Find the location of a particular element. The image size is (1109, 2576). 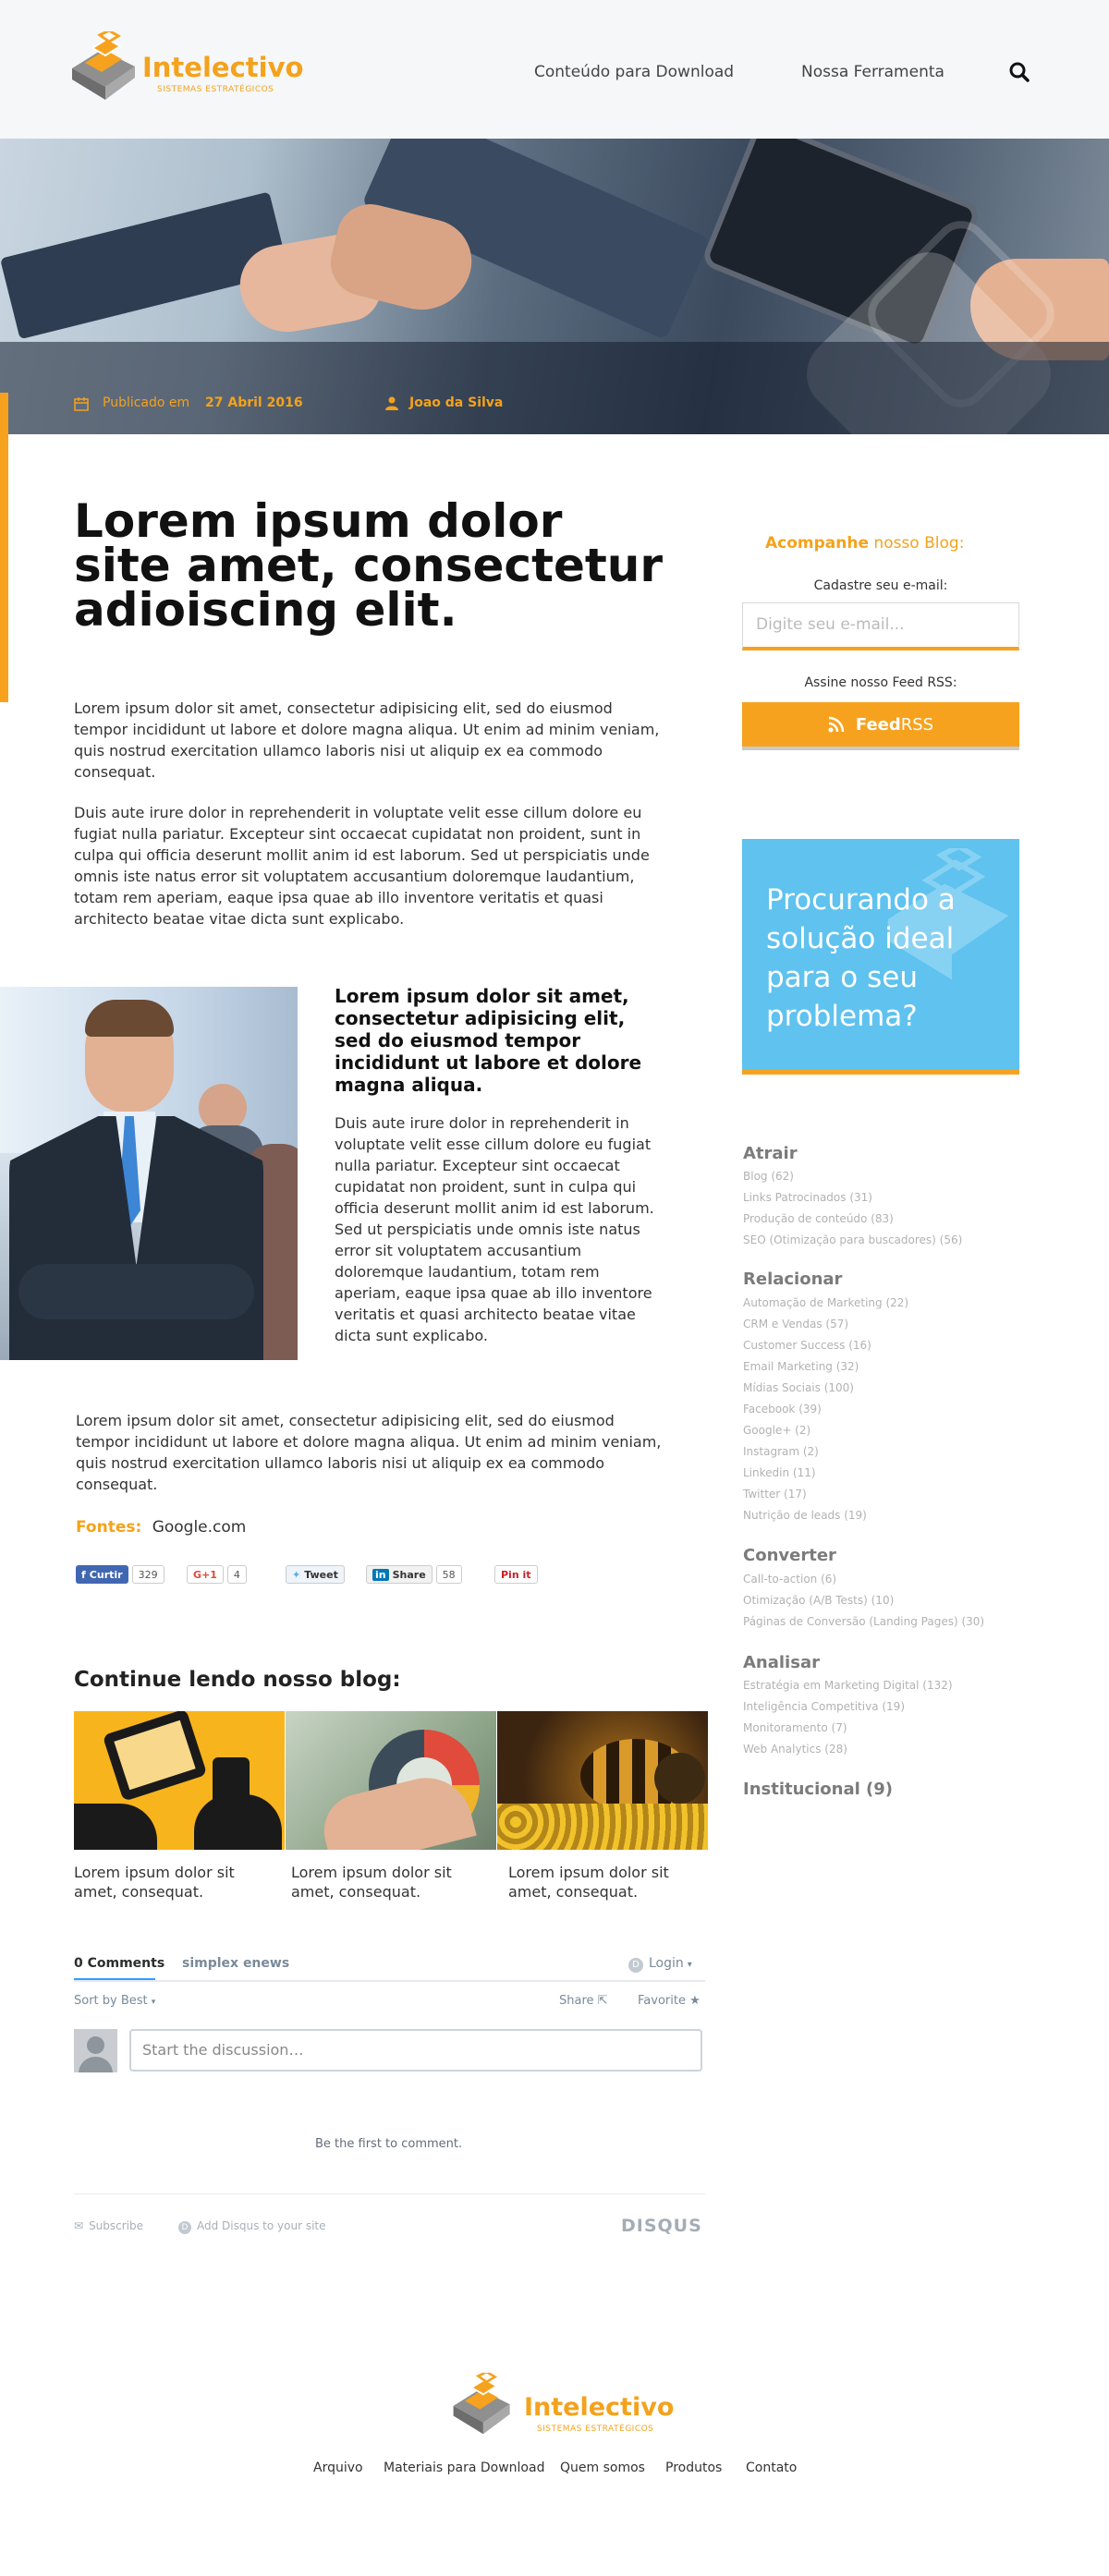

related-caption-2: Lorem ipsum dolor sit amet, consequat. is located at coordinates (386, 1882).